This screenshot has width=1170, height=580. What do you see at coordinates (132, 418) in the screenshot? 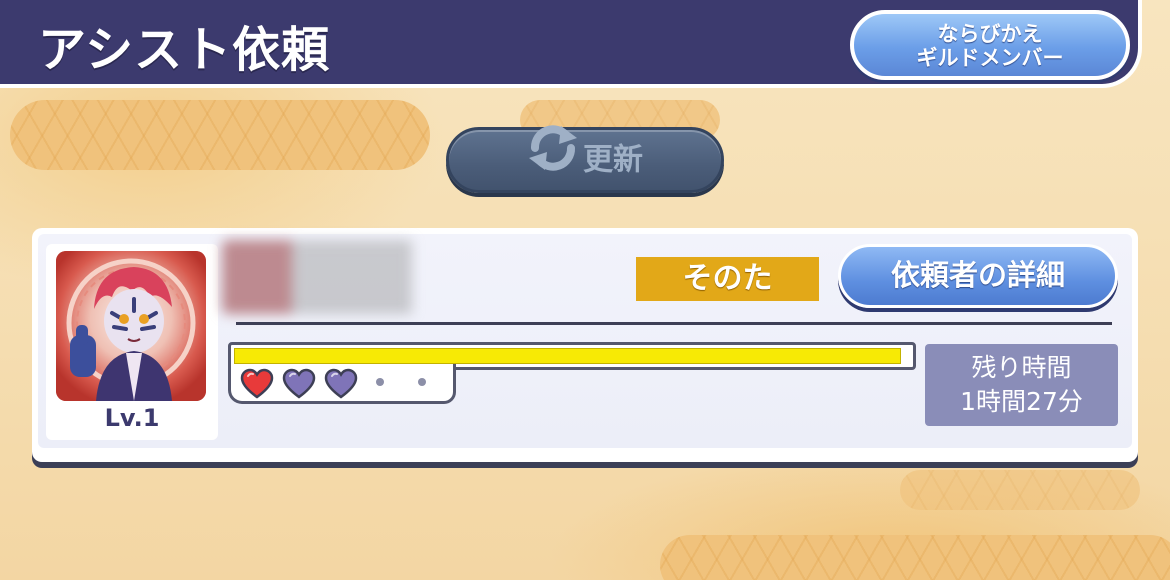
I see `requester-level: Lv.1` at bounding box center [132, 418].